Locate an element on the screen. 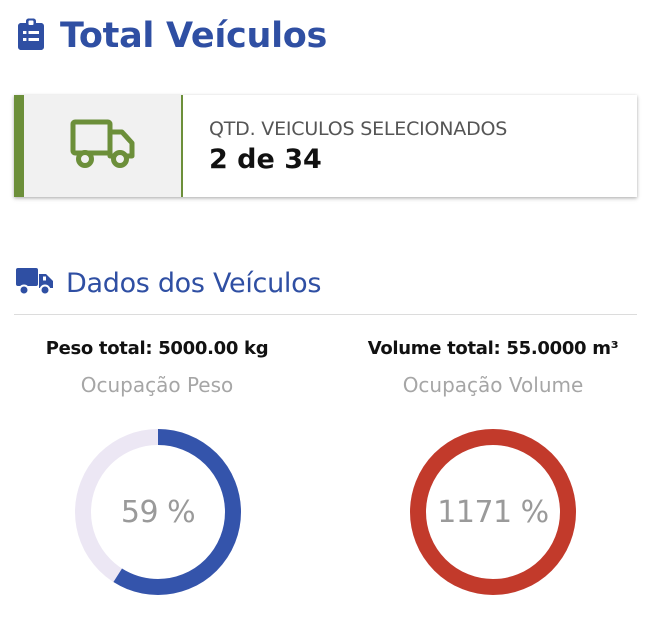  card-icon-box is located at coordinates (103, 146).